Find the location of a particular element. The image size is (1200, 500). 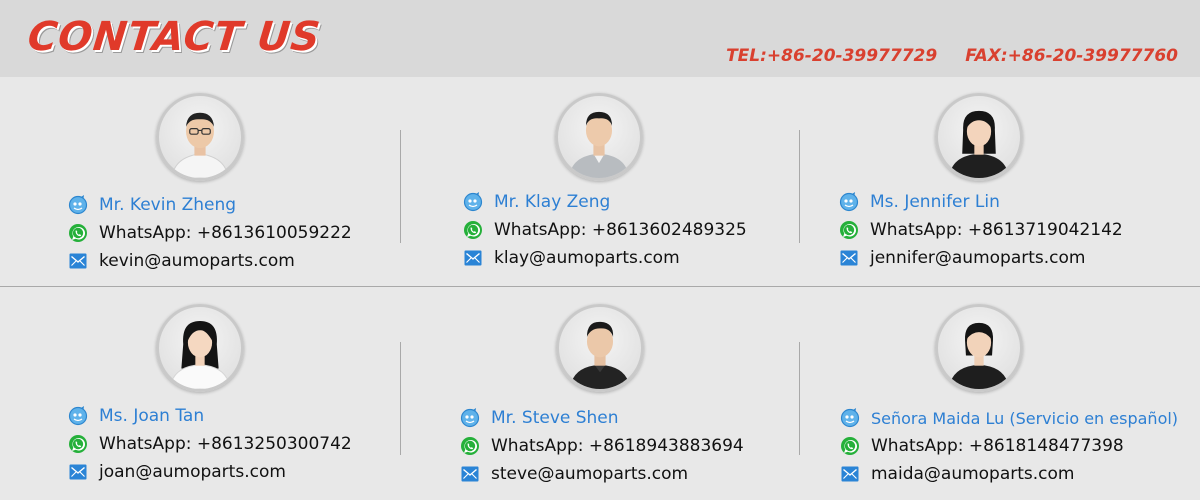

email-row: maida@aumoparts.com is located at coordinates (957, 474).